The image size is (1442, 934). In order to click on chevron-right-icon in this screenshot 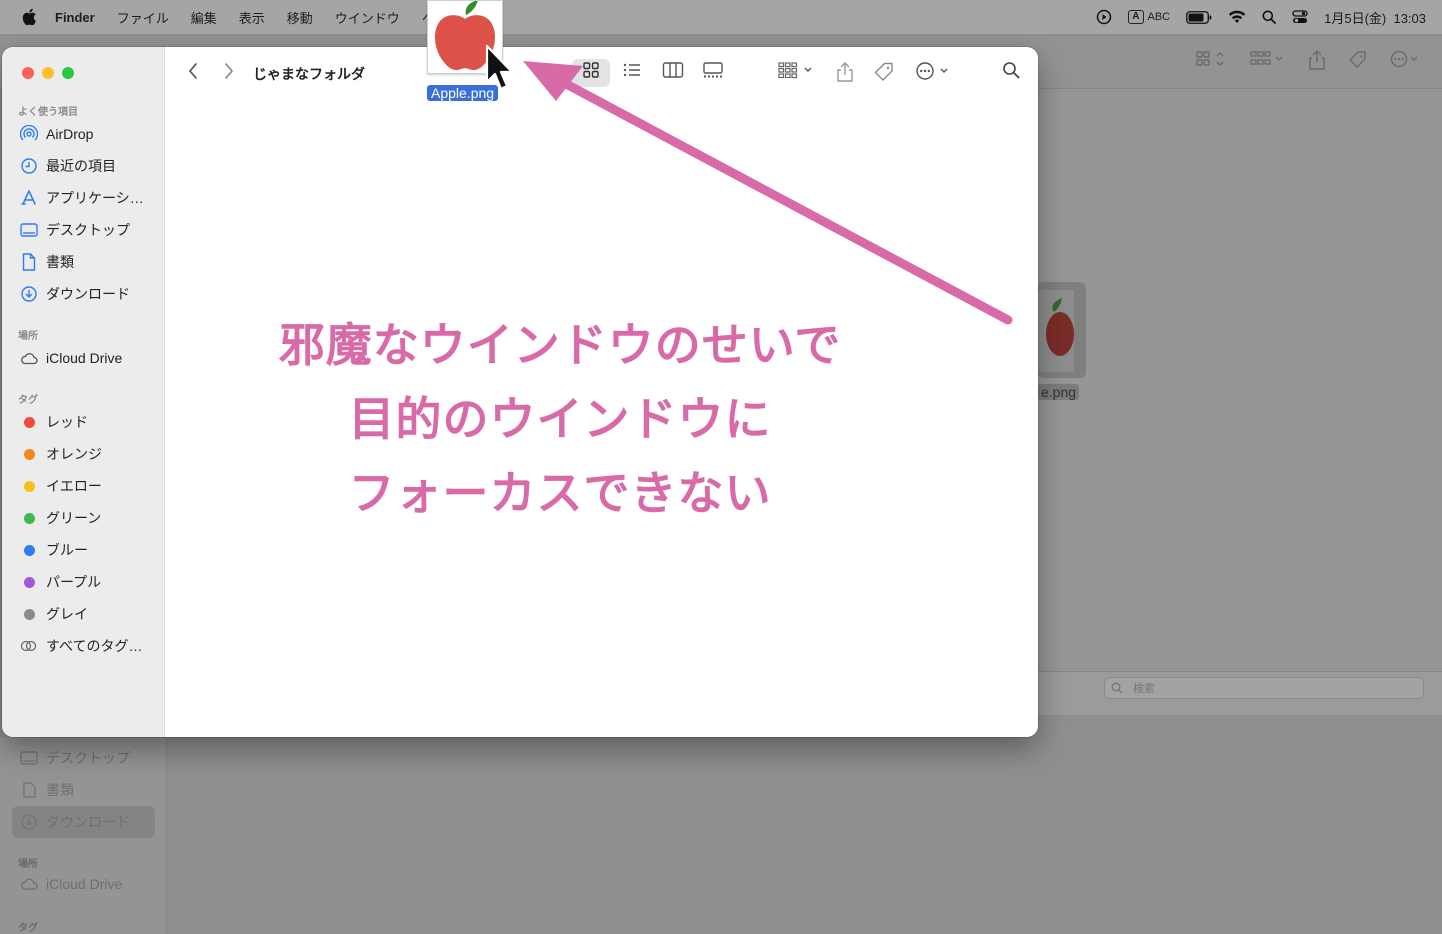, I will do `click(229, 71)`.